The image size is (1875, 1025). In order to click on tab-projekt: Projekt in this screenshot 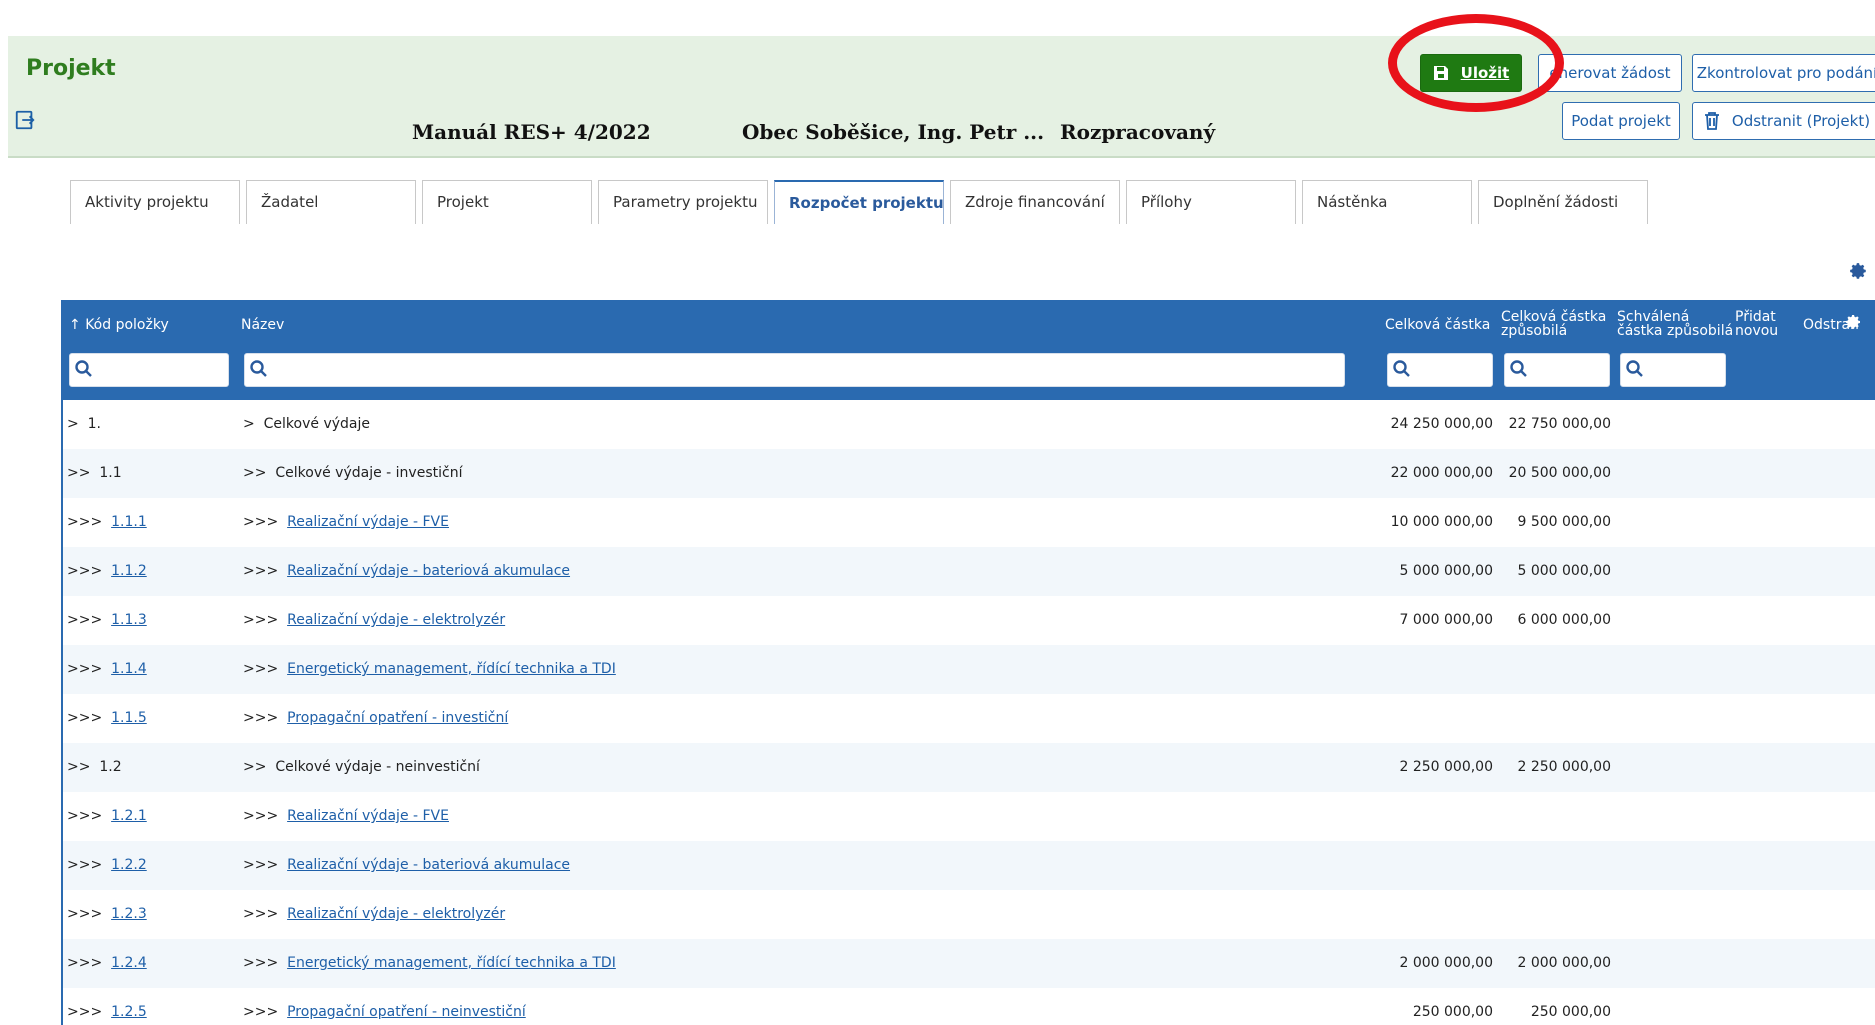, I will do `click(507, 202)`.